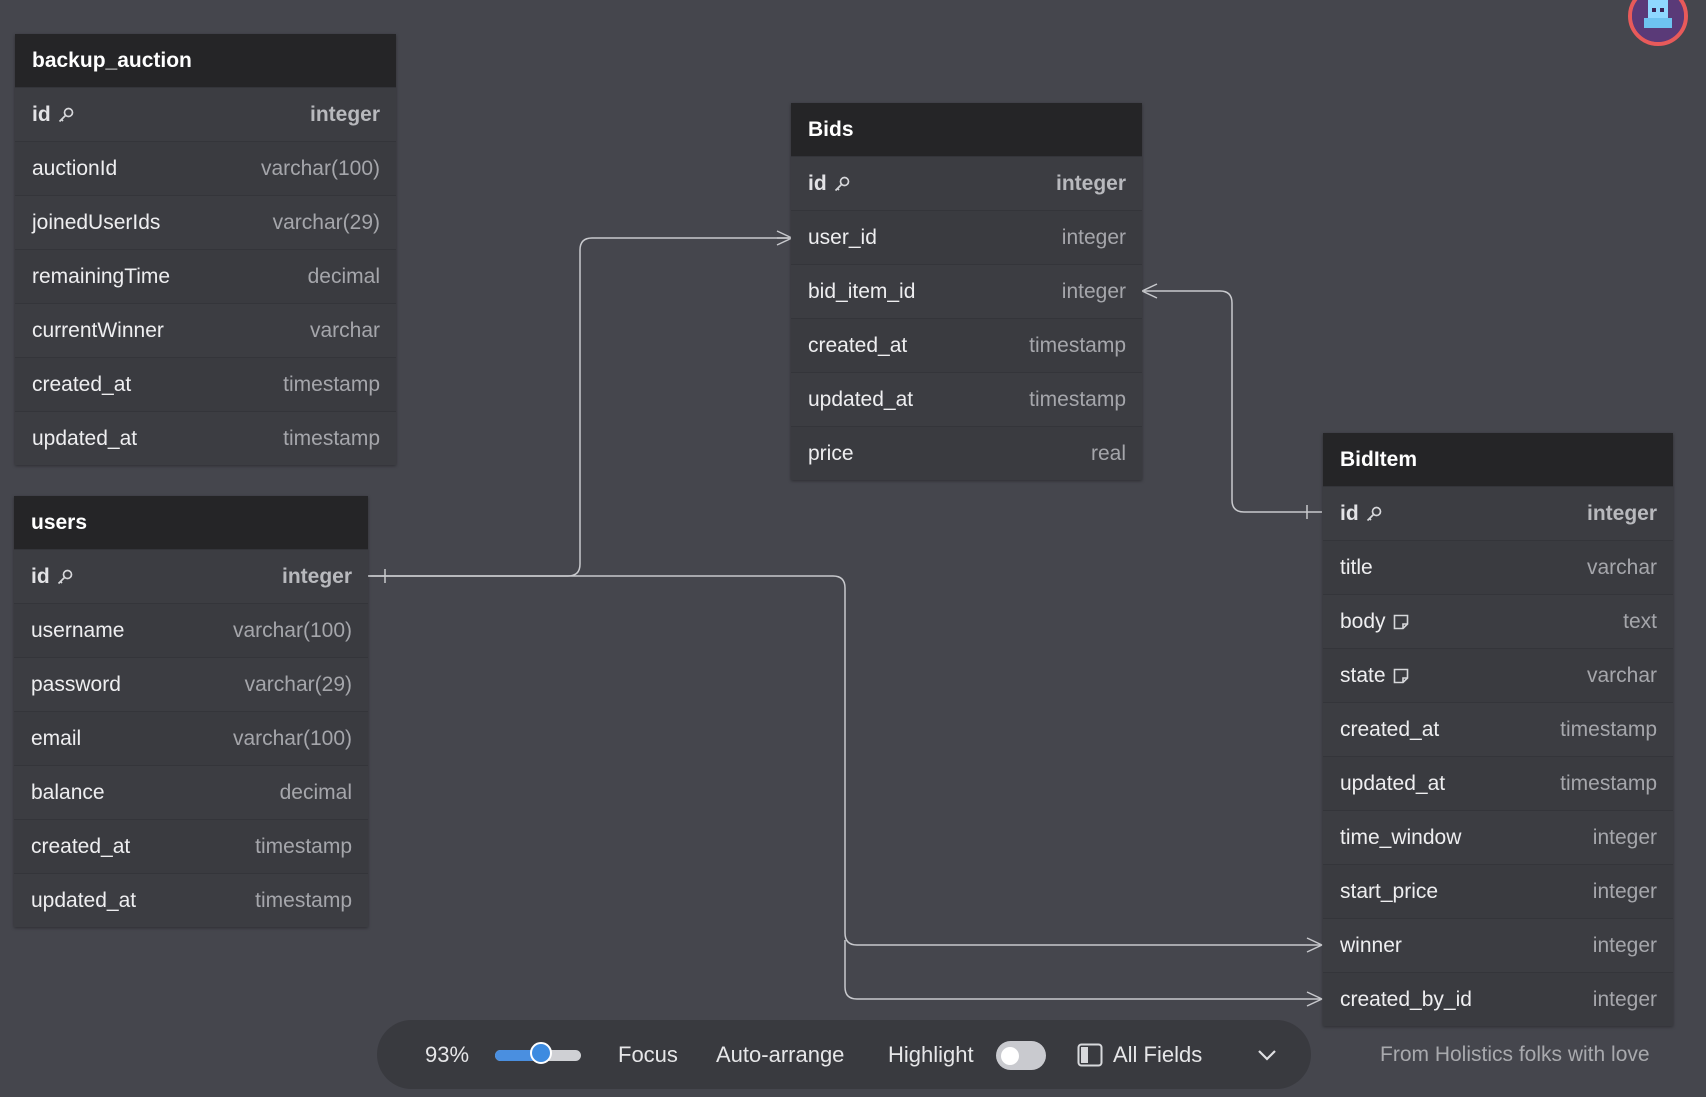 The height and width of the screenshot is (1097, 1706). Describe the element at coordinates (68, 793) in the screenshot. I see `field-name: balance` at that location.